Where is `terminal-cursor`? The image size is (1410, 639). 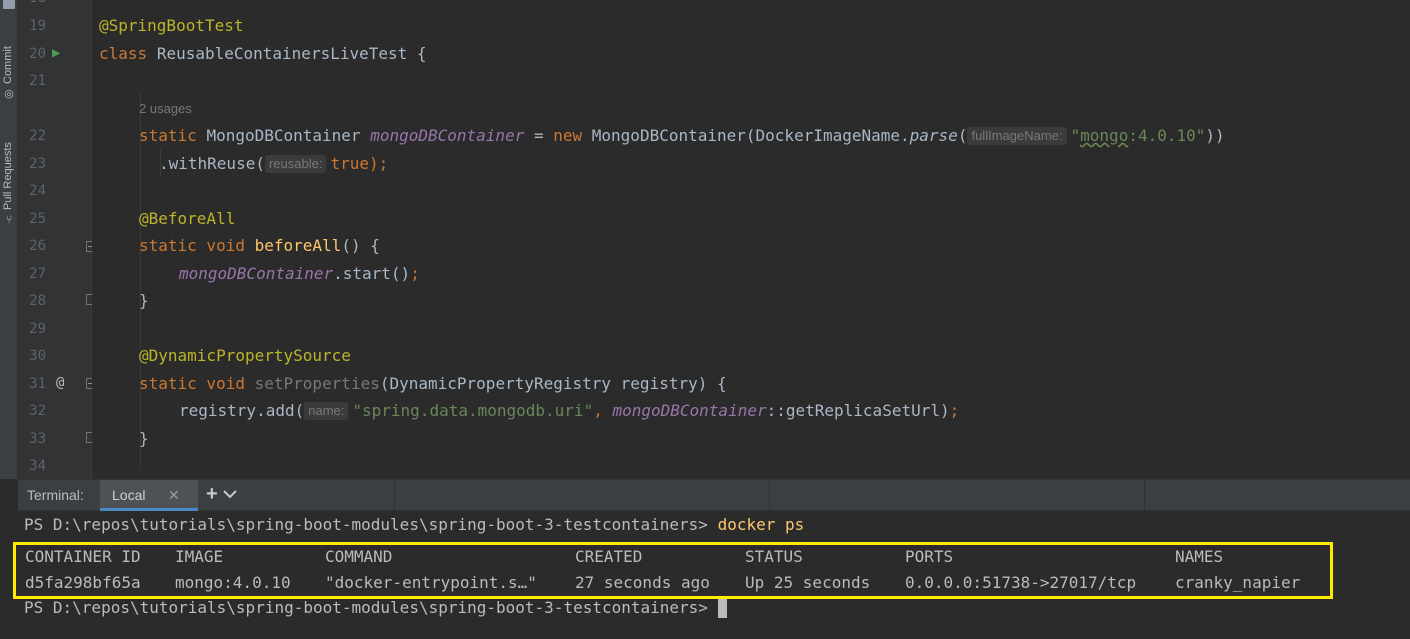
terminal-cursor is located at coordinates (722, 607).